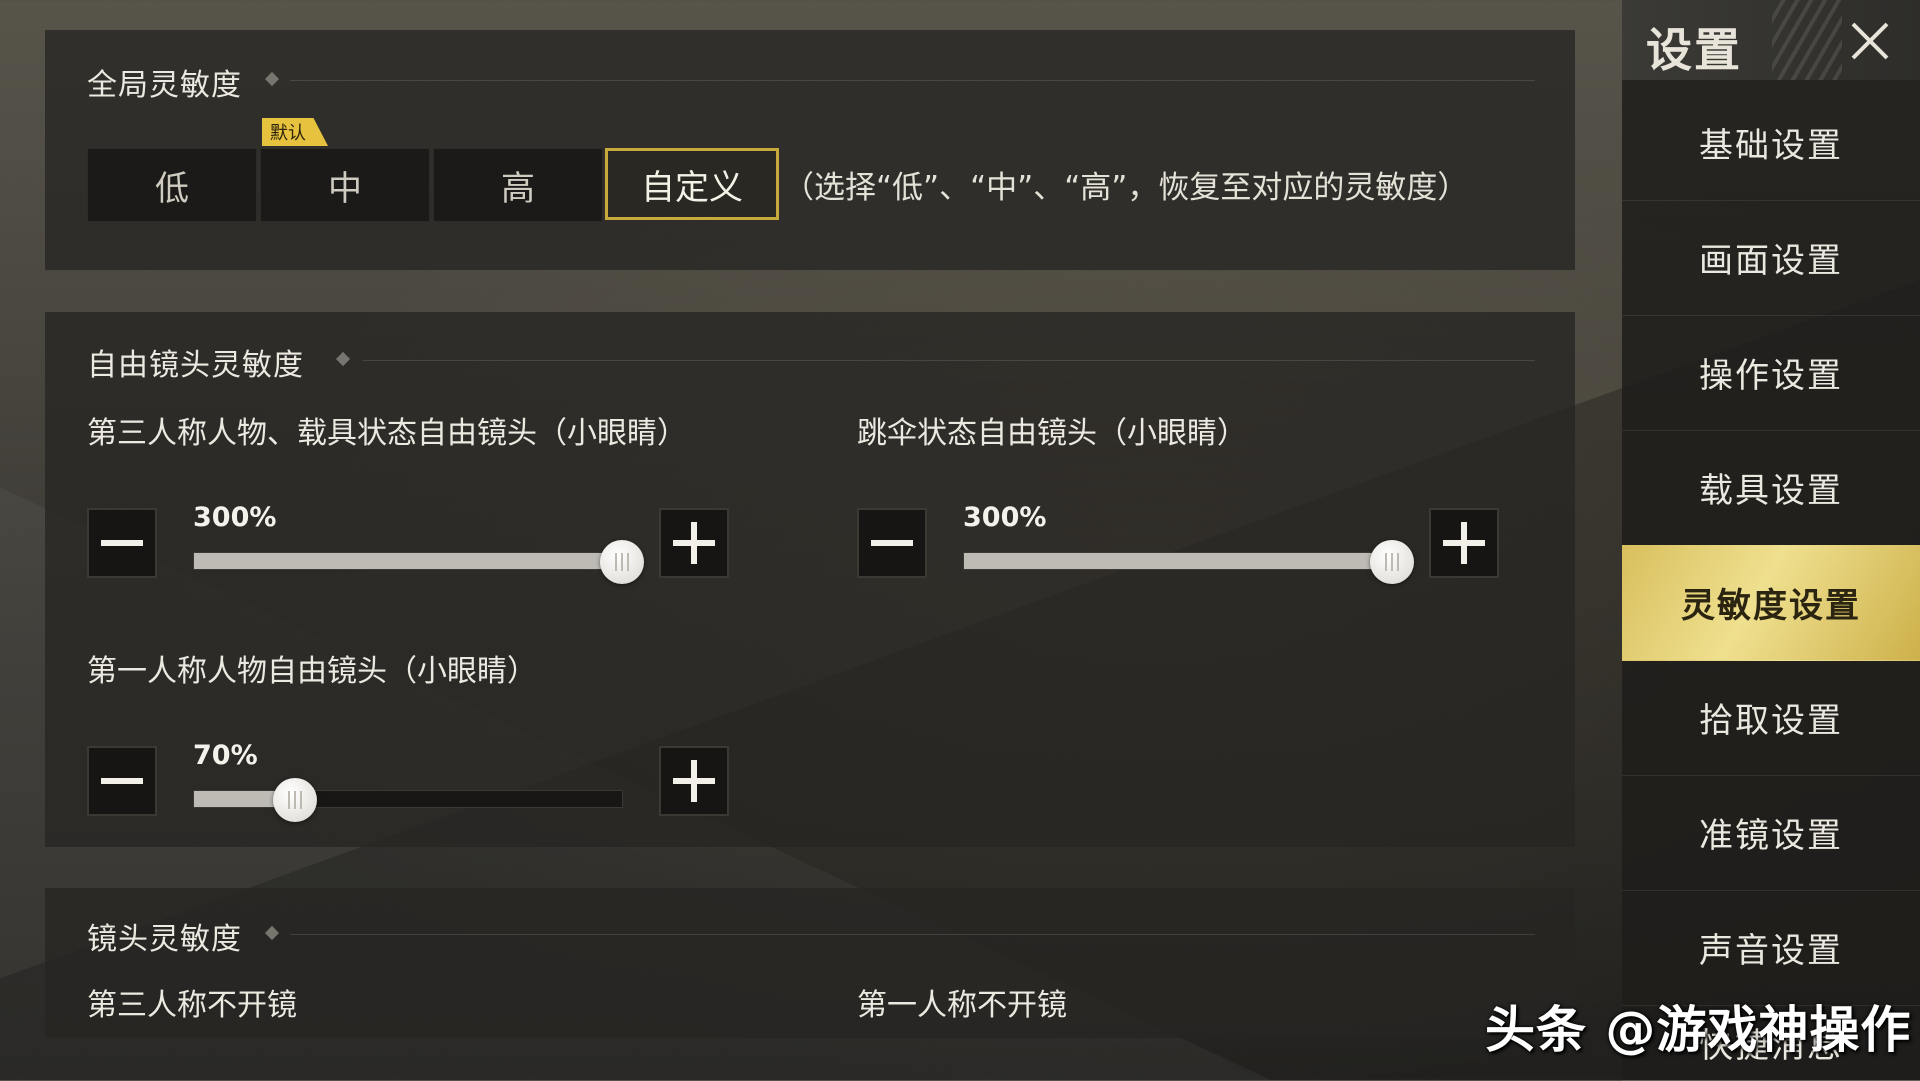 The width and height of the screenshot is (1920, 1081). I want to click on sensitivity-hint: （选择“低”、“中”、“高”，恢复至对应的灵敏度）, so click(1126, 188).